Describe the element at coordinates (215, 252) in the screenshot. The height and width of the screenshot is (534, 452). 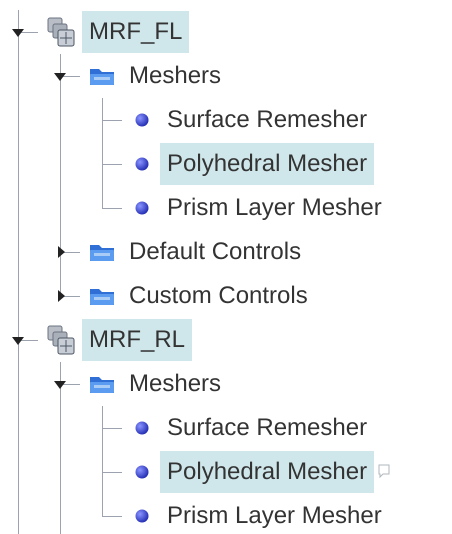
I see `tree-item: Default Controls` at that location.